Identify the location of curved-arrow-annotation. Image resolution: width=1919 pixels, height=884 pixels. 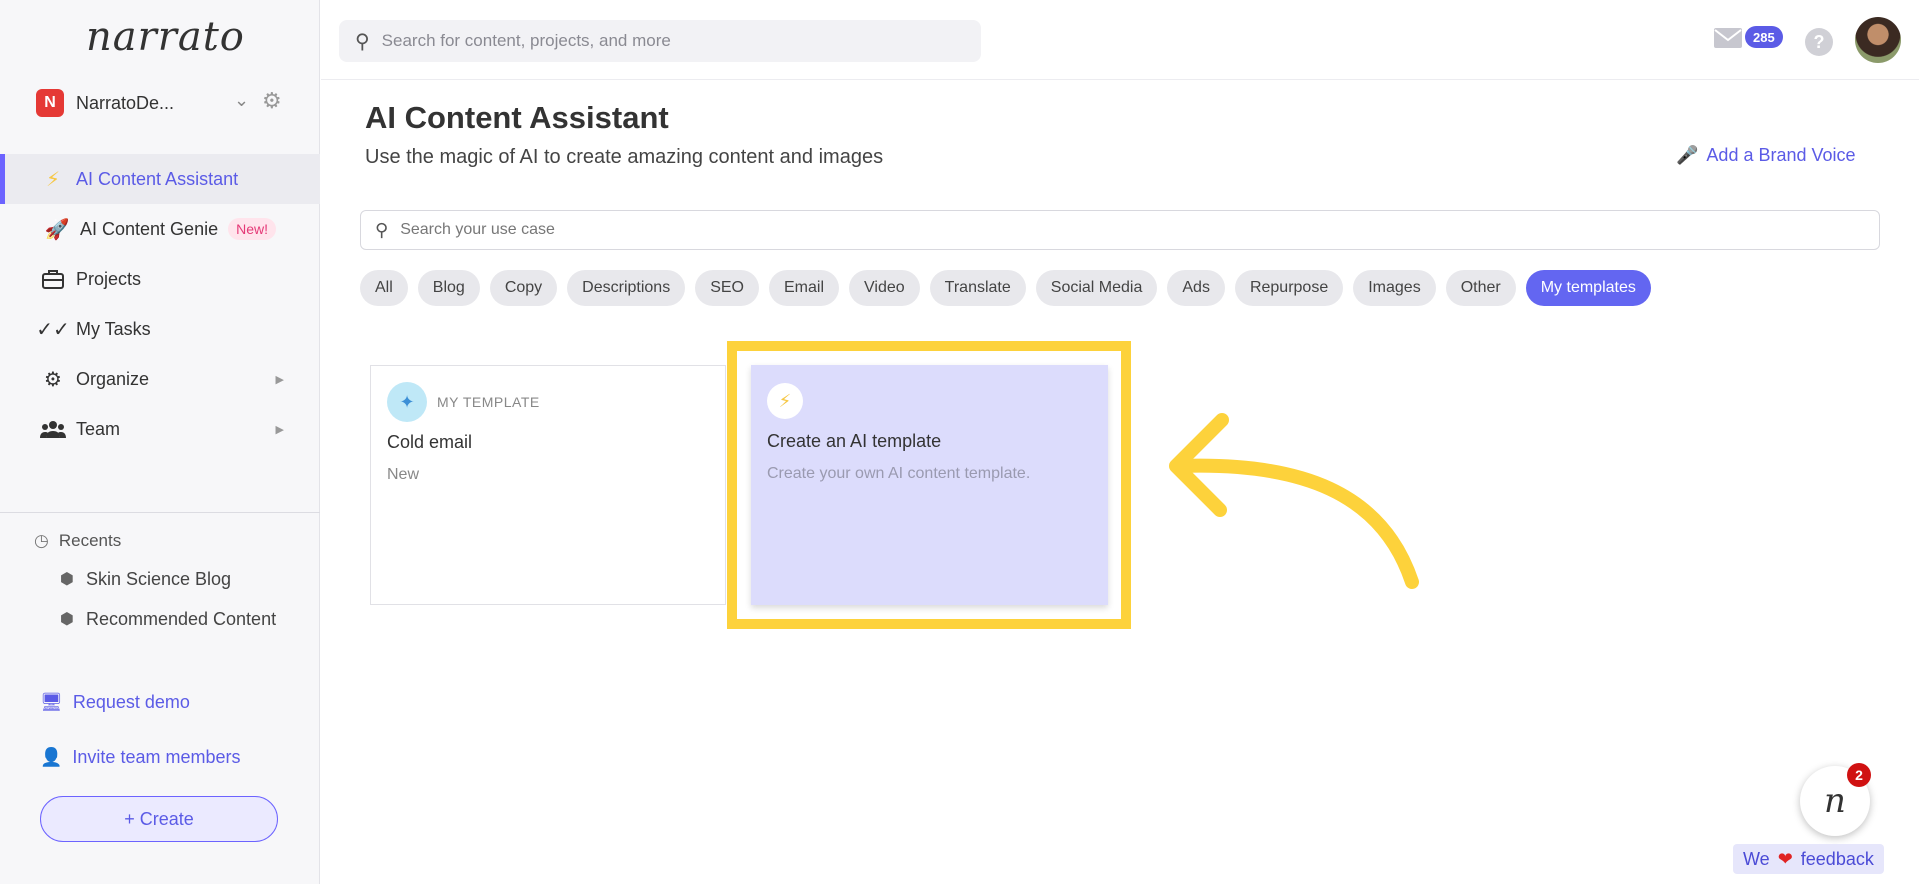
(1294, 501).